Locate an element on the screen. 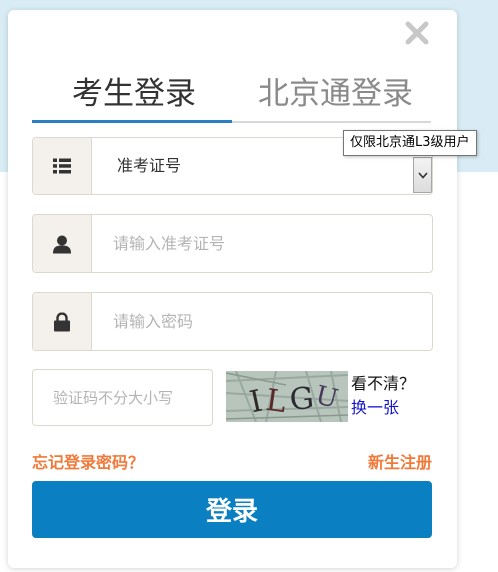  forgot-password-link: 忘记登录密码？ is located at coordinates (88, 461).